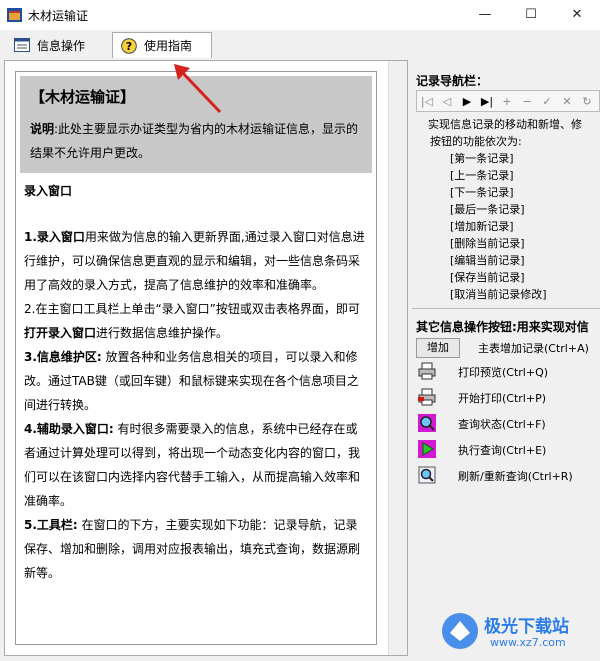 The height and width of the screenshot is (661, 600). I want to click on guide-note-text: :此处主要显示办证类型为省内的木材运输证信息，显示的结果不允许用户更改。, so click(194, 141).